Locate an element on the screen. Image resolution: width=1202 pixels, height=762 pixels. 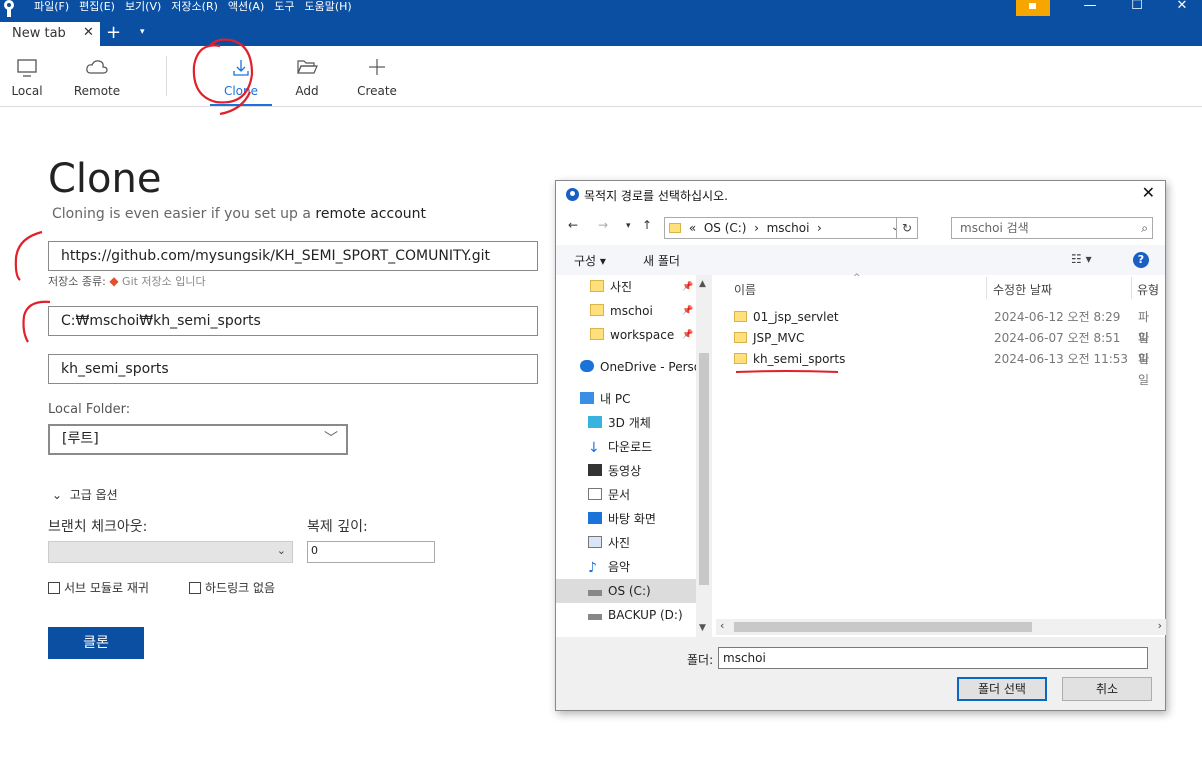
nav-item-desktop: 바탕 화면 is located at coordinates (626, 519).